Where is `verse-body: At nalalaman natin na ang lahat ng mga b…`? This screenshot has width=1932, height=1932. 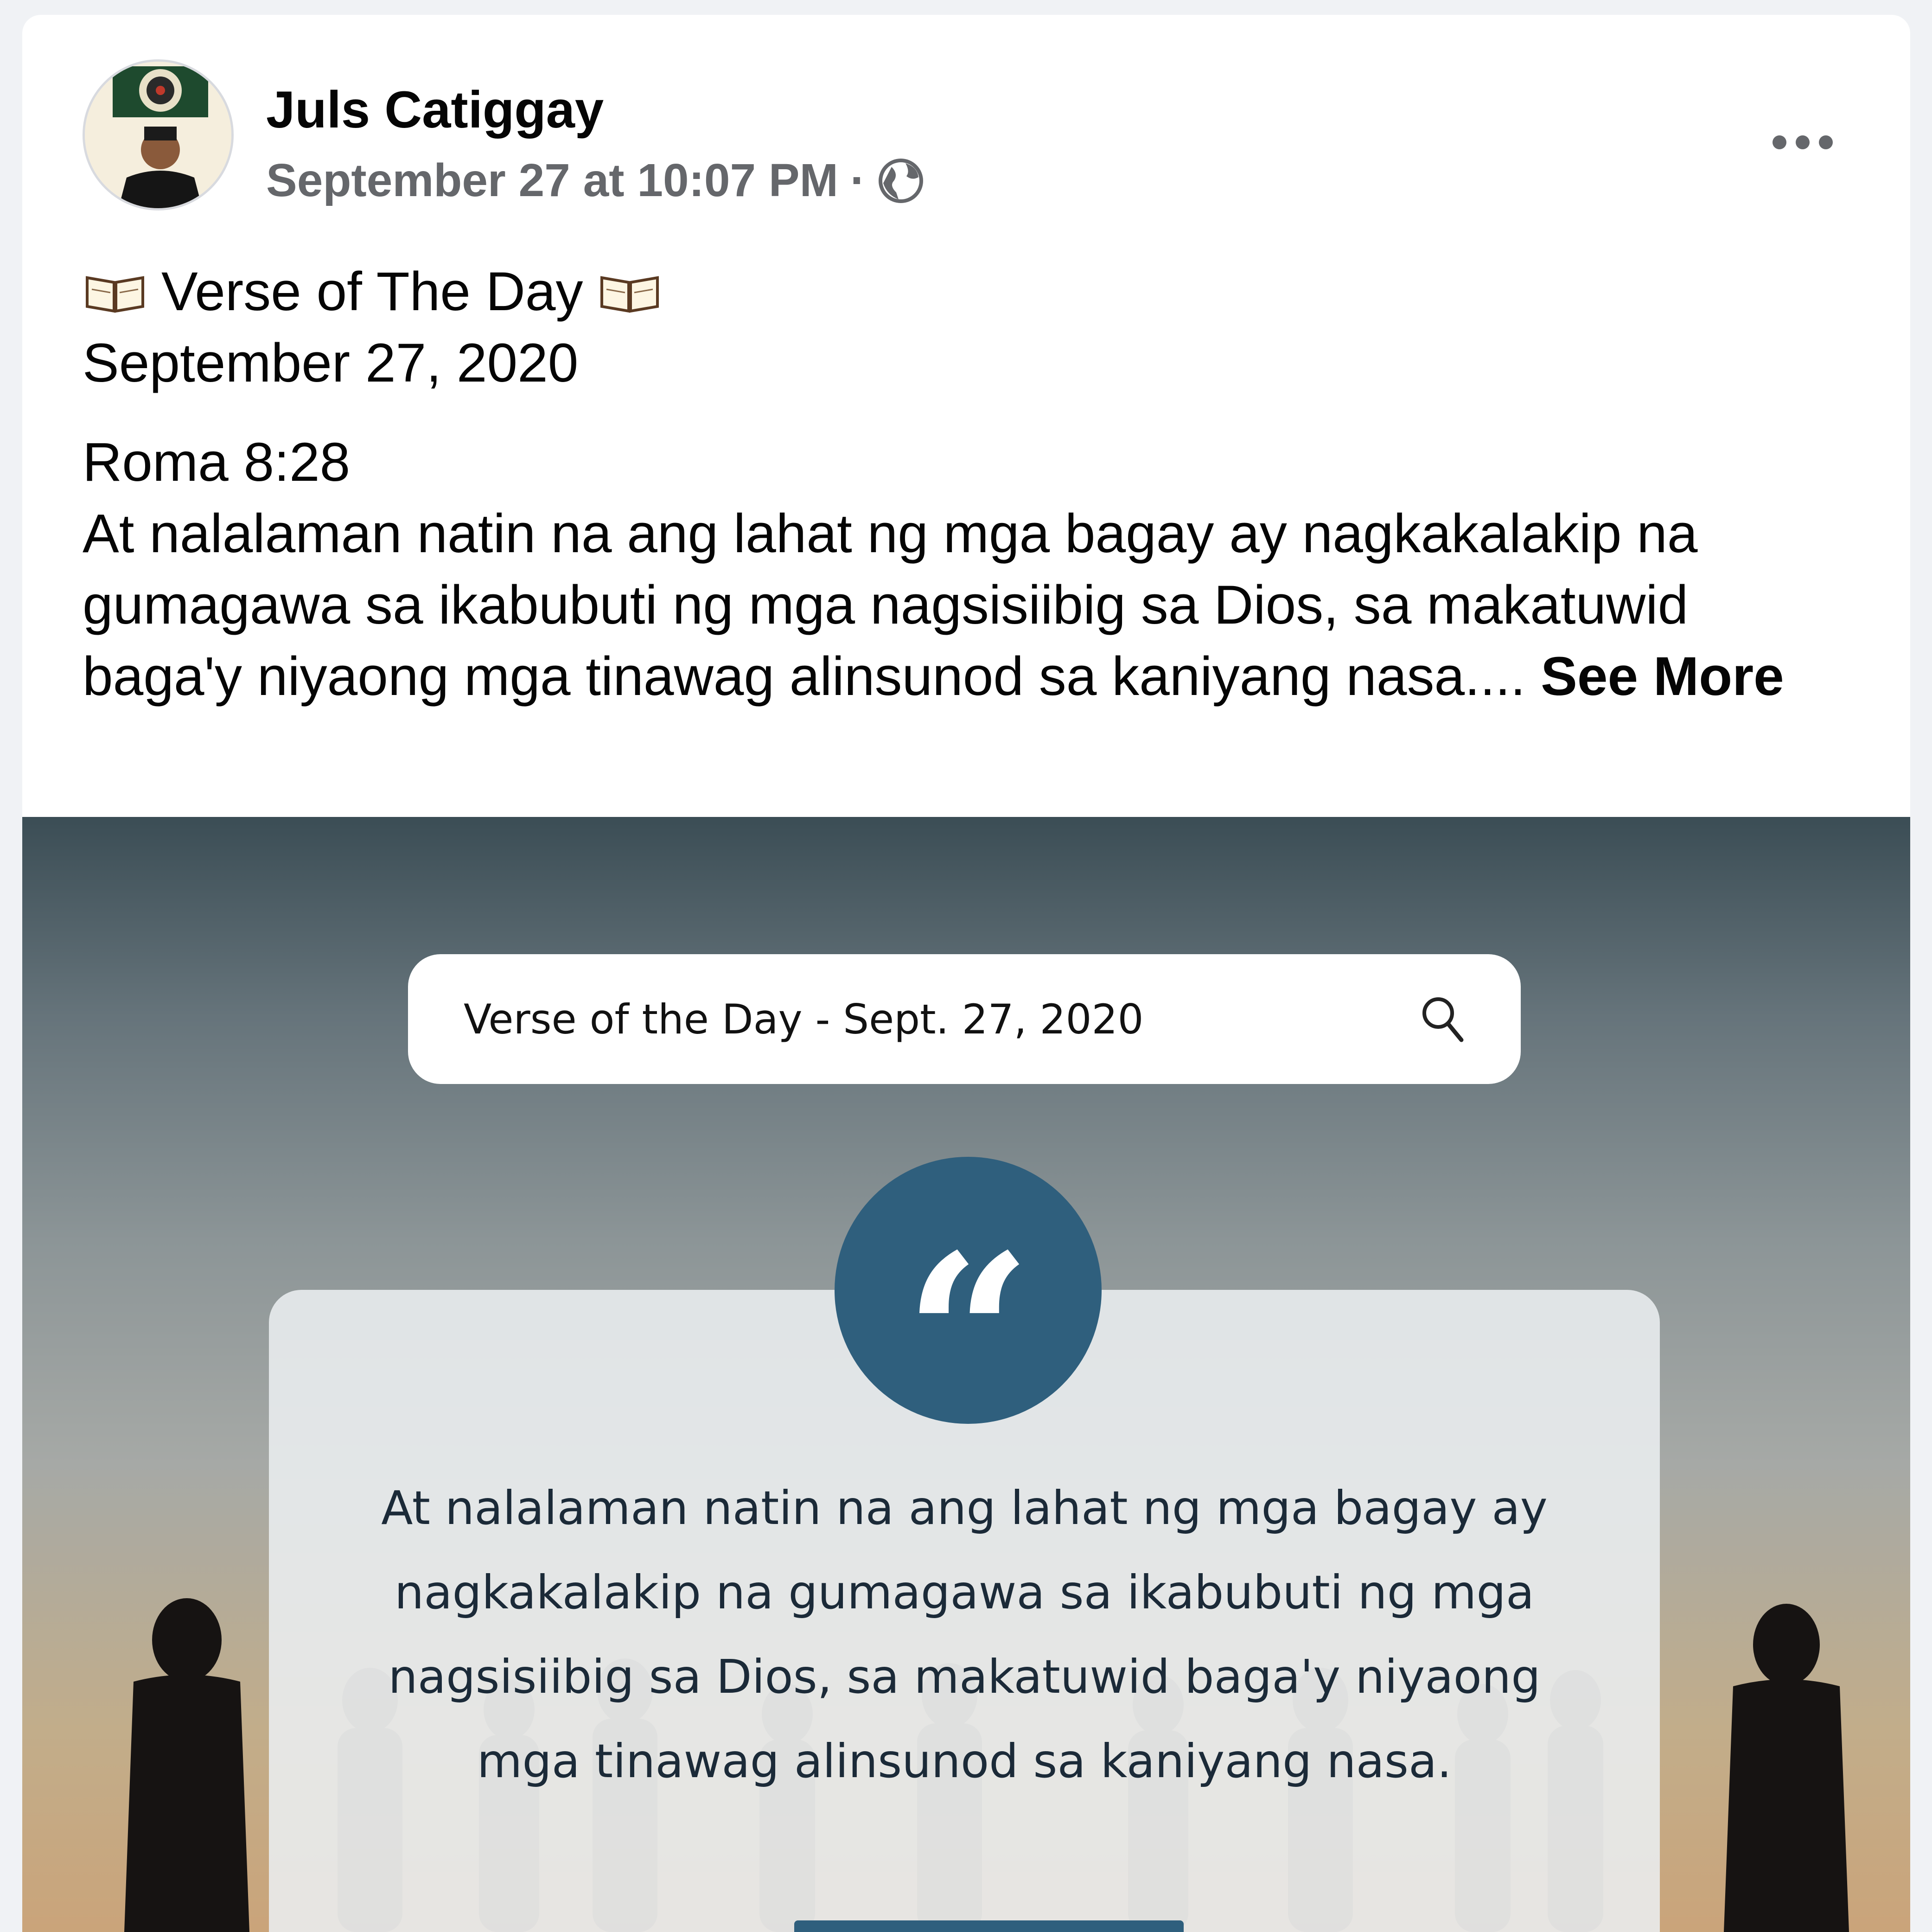
verse-body: At nalalaman natin na ang lahat ng mga b… is located at coordinates (970, 605).